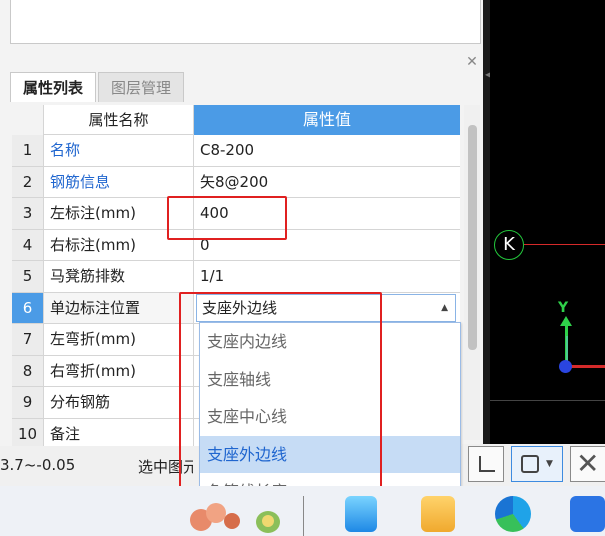 This screenshot has width=605, height=536. I want to click on panel-tabs: 属性列表 图层管理, so click(97, 87).